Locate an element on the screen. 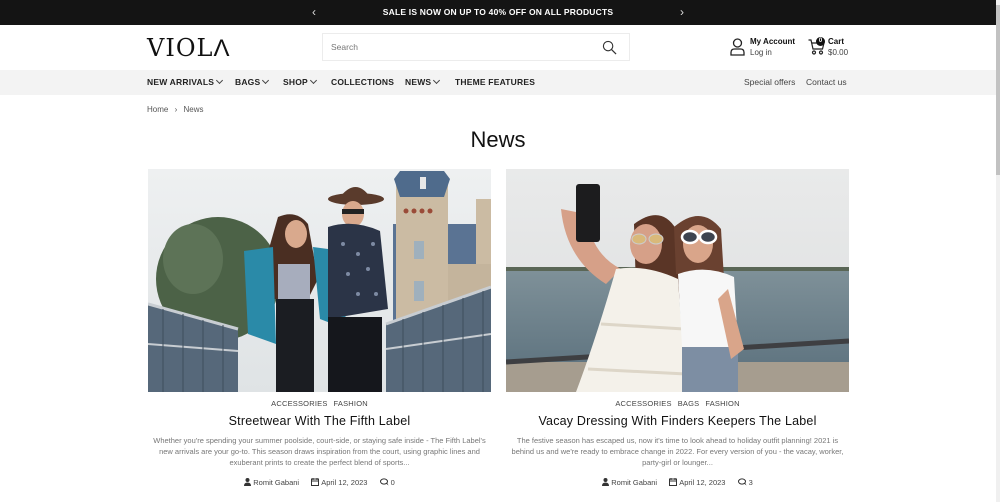 This screenshot has width=1000, height=502. page-scrollbar is located at coordinates (998, 251).